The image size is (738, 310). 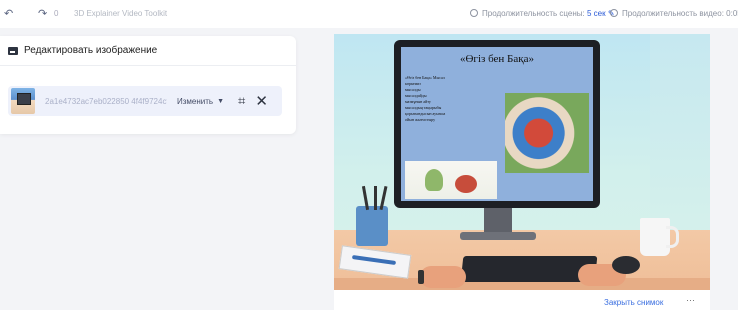 I want to click on frog-illustration, so click(x=451, y=180).